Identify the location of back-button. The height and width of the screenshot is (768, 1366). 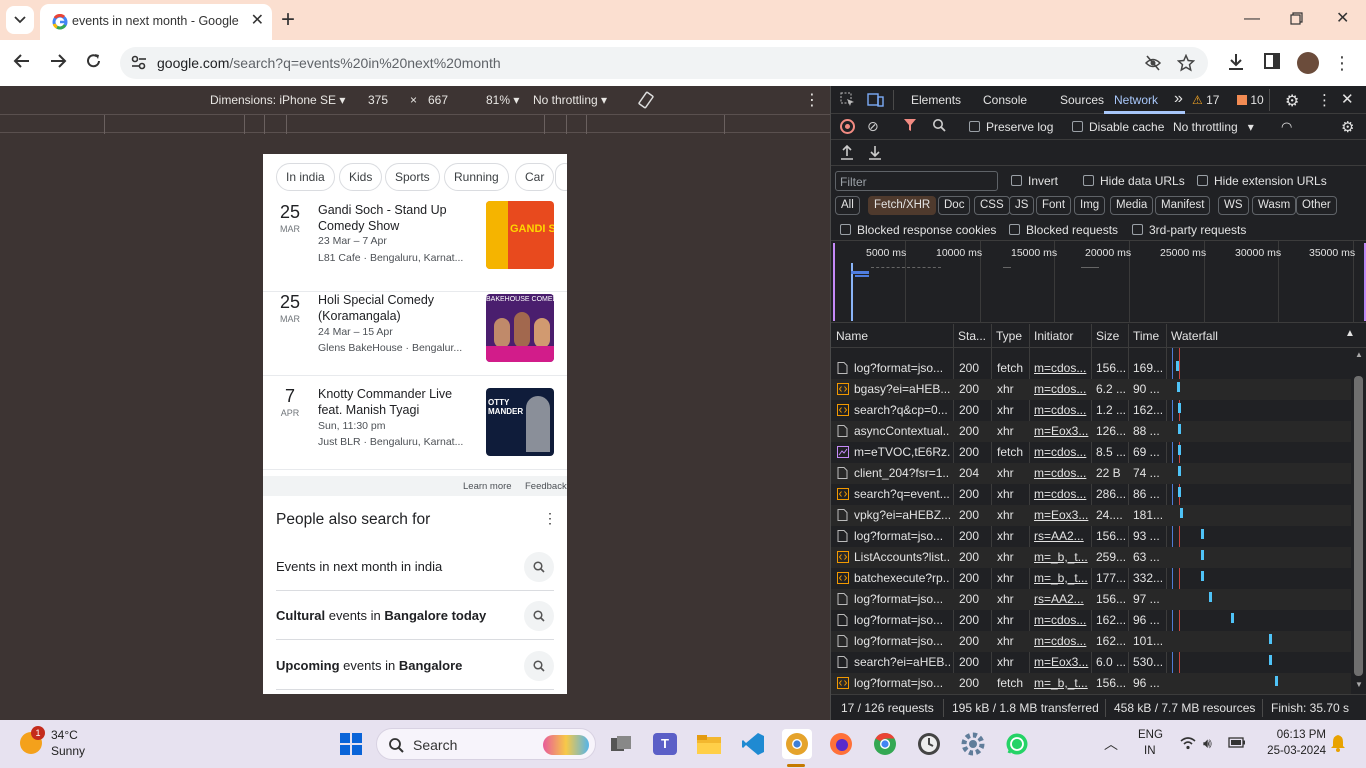
(22, 63).